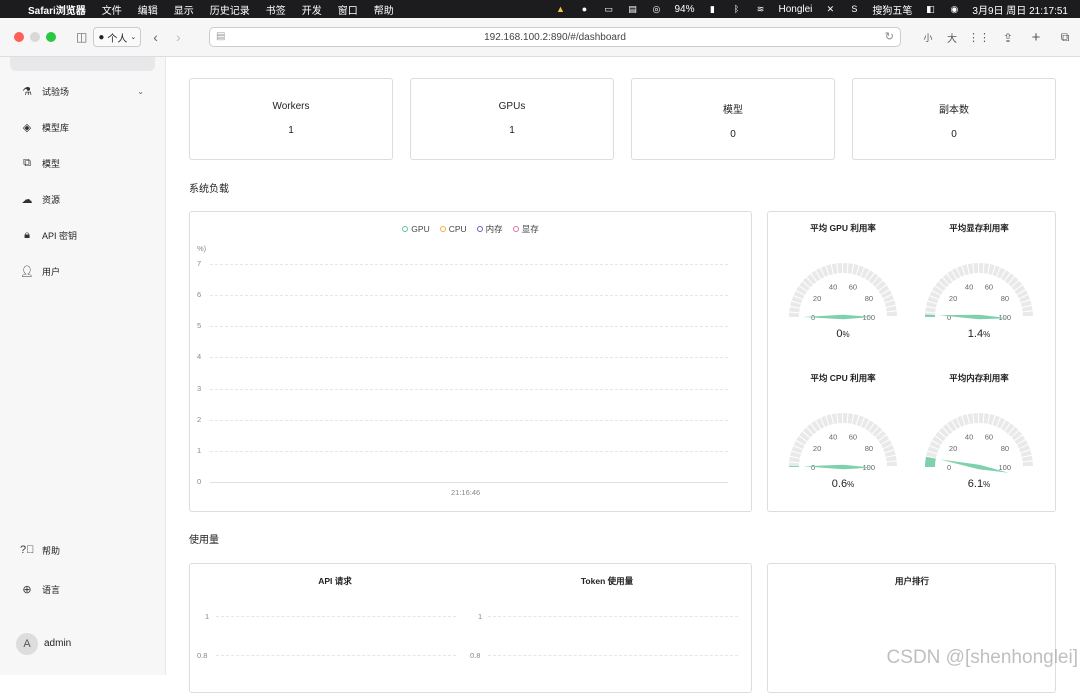 Image resolution: width=1080 pixels, height=693 pixels. I want to click on close-window-button, so click(19, 37).